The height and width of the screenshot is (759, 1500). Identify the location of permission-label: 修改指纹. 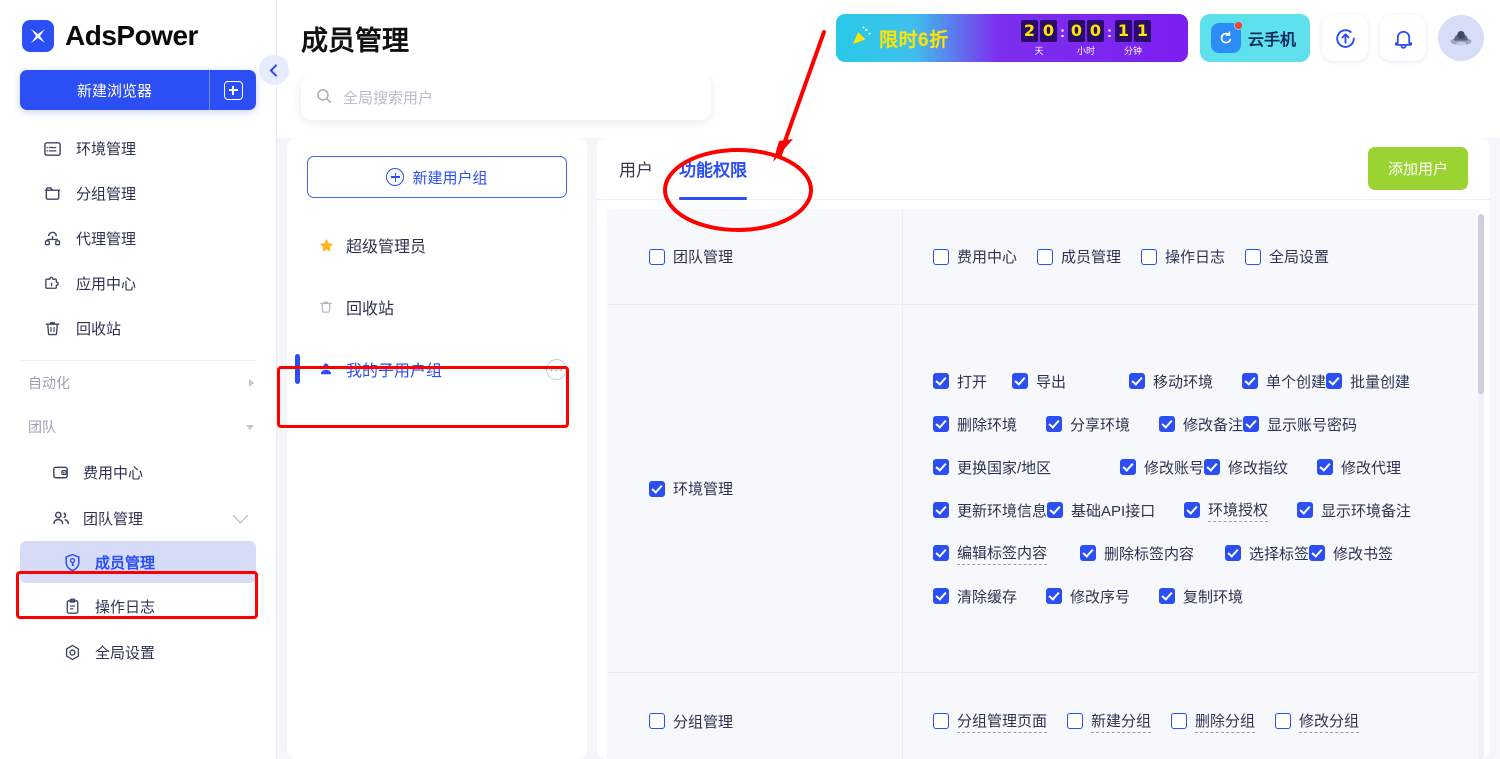
(1258, 468).